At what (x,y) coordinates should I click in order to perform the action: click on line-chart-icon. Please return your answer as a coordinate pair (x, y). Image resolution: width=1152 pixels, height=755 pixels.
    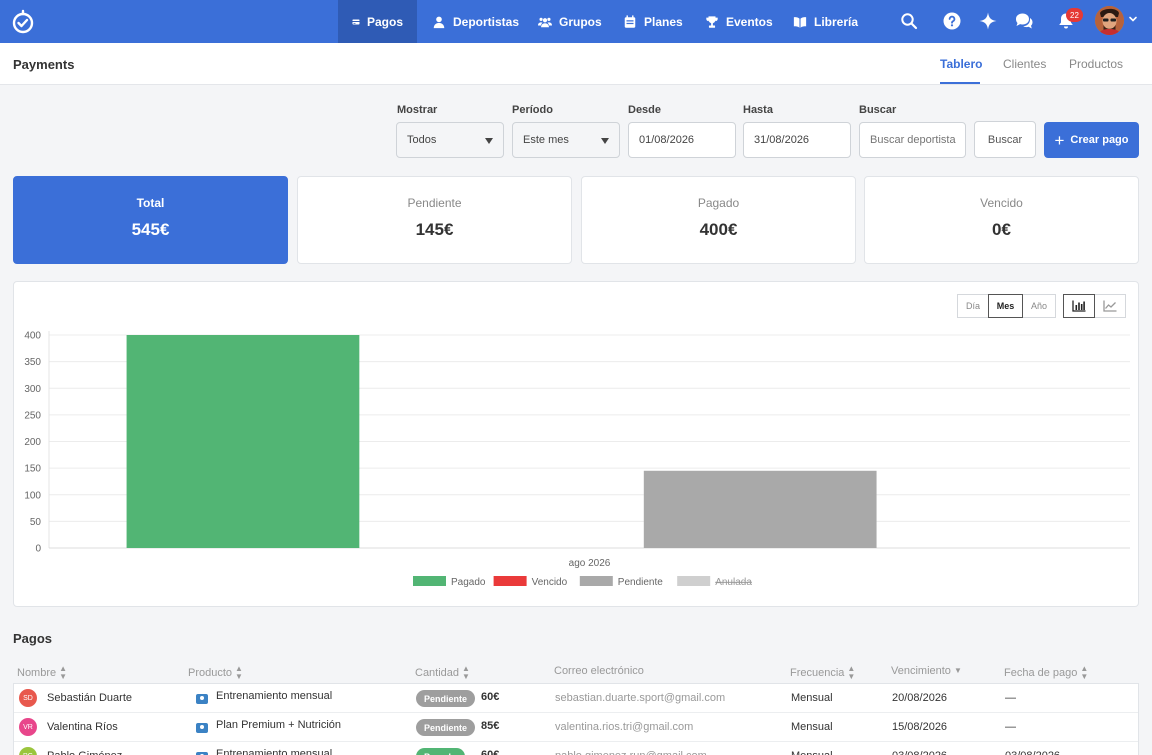
    Looking at the image, I should click on (1110, 306).